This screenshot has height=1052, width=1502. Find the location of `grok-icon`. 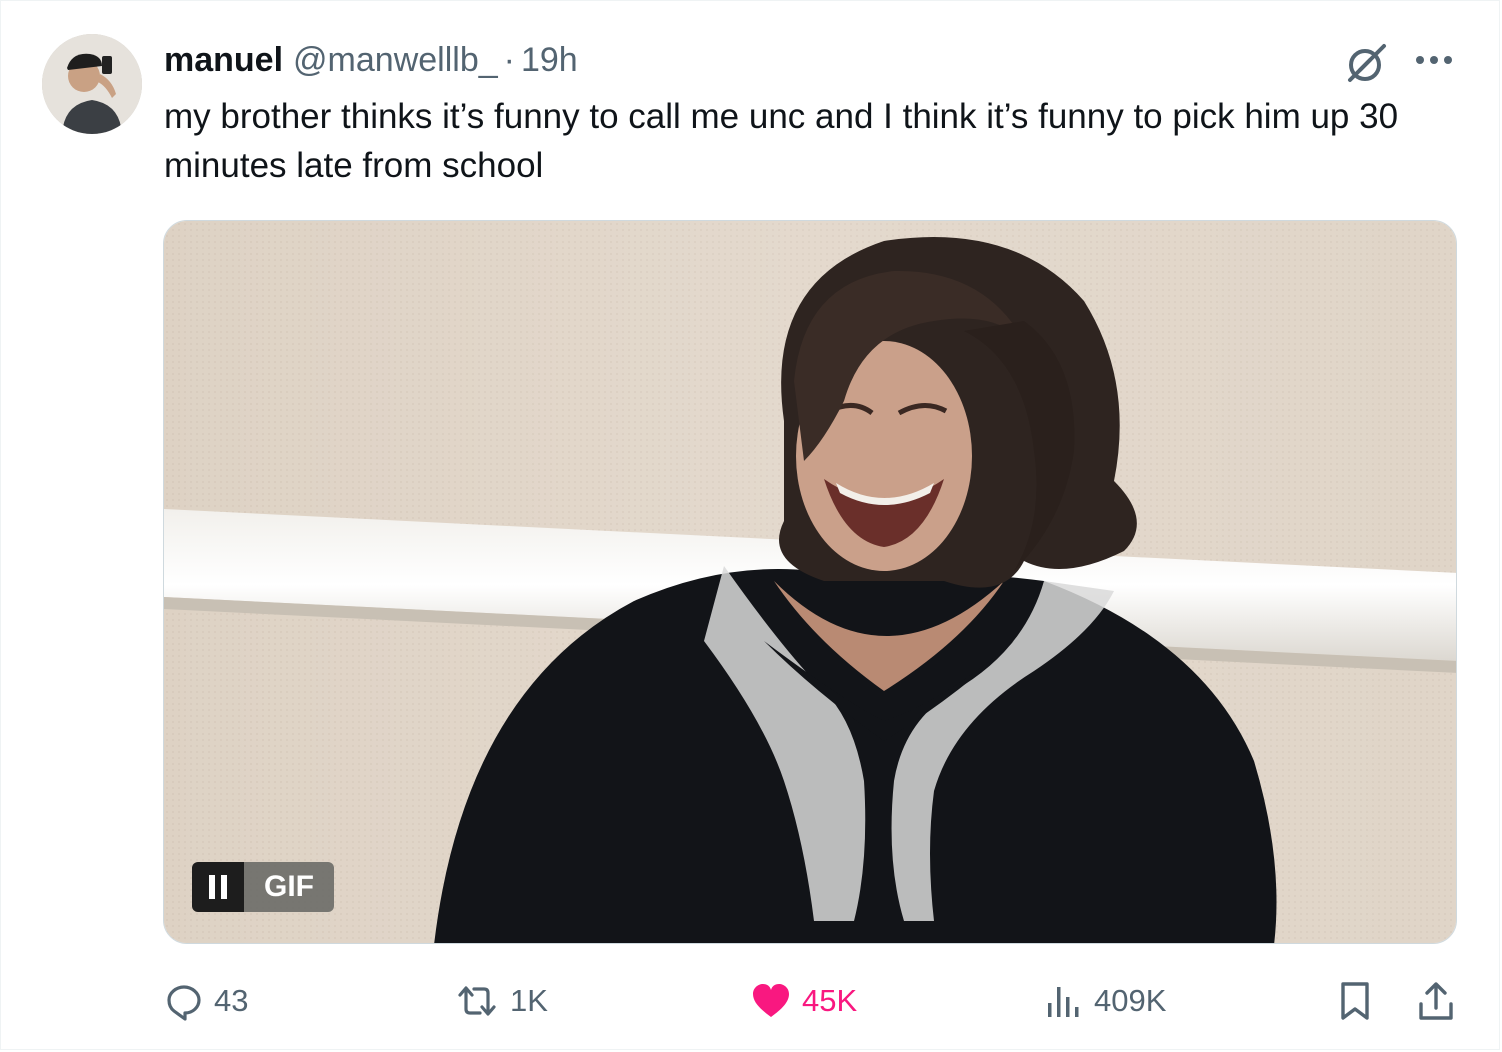

grok-icon is located at coordinates (1367, 63).